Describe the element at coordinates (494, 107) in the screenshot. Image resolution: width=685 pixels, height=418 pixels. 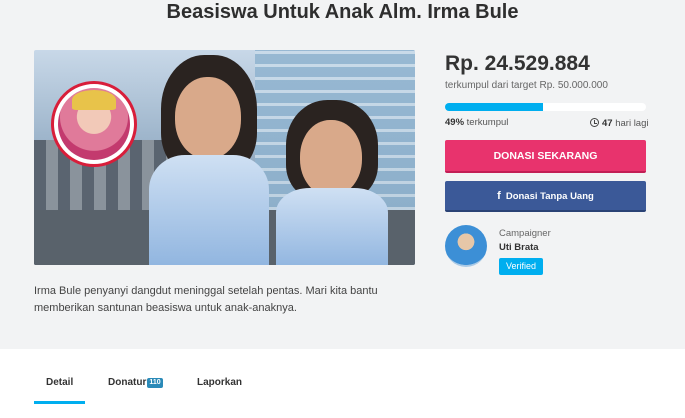
I see `progress-fill` at that location.